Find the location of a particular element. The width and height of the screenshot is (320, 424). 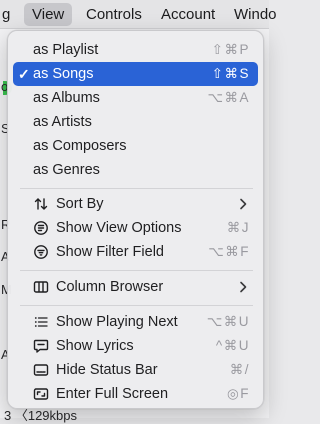

menubar-item-account: Account is located at coordinates (188, 14).